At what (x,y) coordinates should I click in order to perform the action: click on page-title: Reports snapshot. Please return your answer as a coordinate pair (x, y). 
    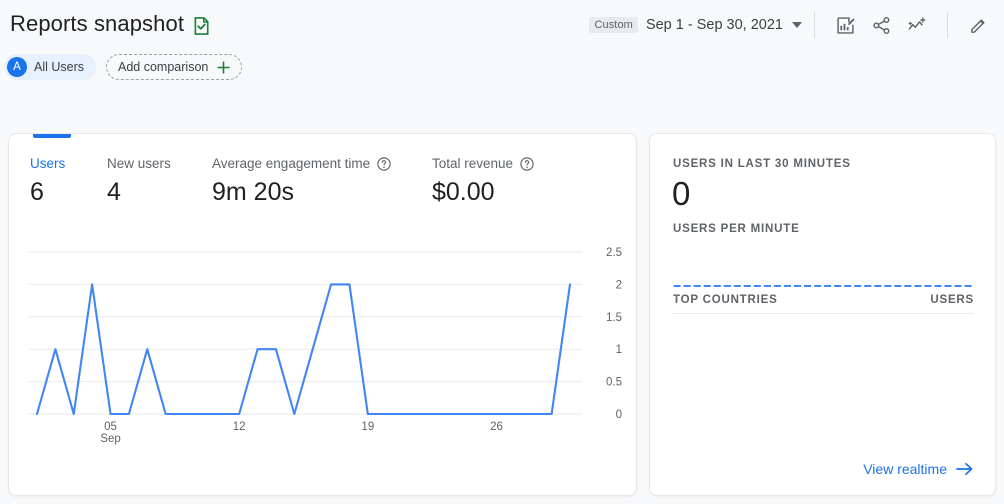
    Looking at the image, I should click on (97, 23).